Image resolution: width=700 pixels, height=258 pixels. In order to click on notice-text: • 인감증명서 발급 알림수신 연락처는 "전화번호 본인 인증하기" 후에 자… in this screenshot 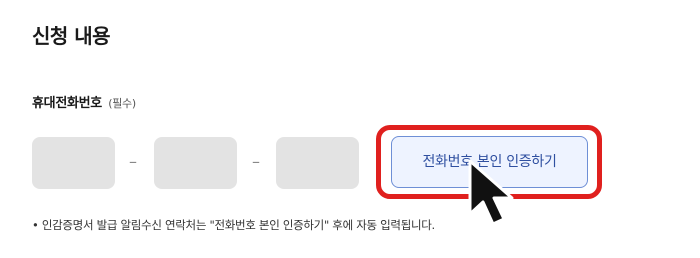, I will do `click(233, 225)`.